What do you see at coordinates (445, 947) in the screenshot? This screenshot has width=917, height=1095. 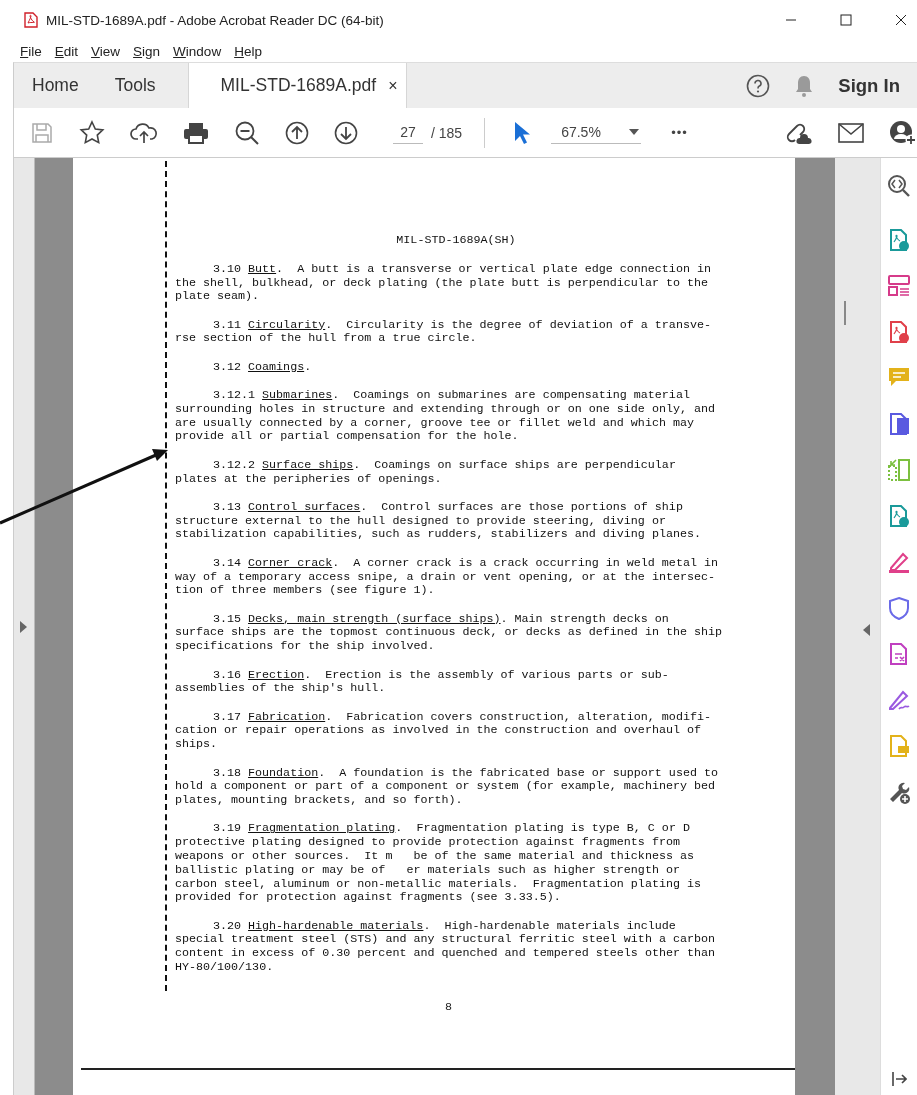 I see `paragraph: 3.20 High-hardenable materials. High-hardenable materials include special treatment steel (STS) and any structural ferritic steel with a carbon content in excess of 0.30 percent and quenched and tempered steels other than HY-80/100/130.` at bounding box center [445, 947].